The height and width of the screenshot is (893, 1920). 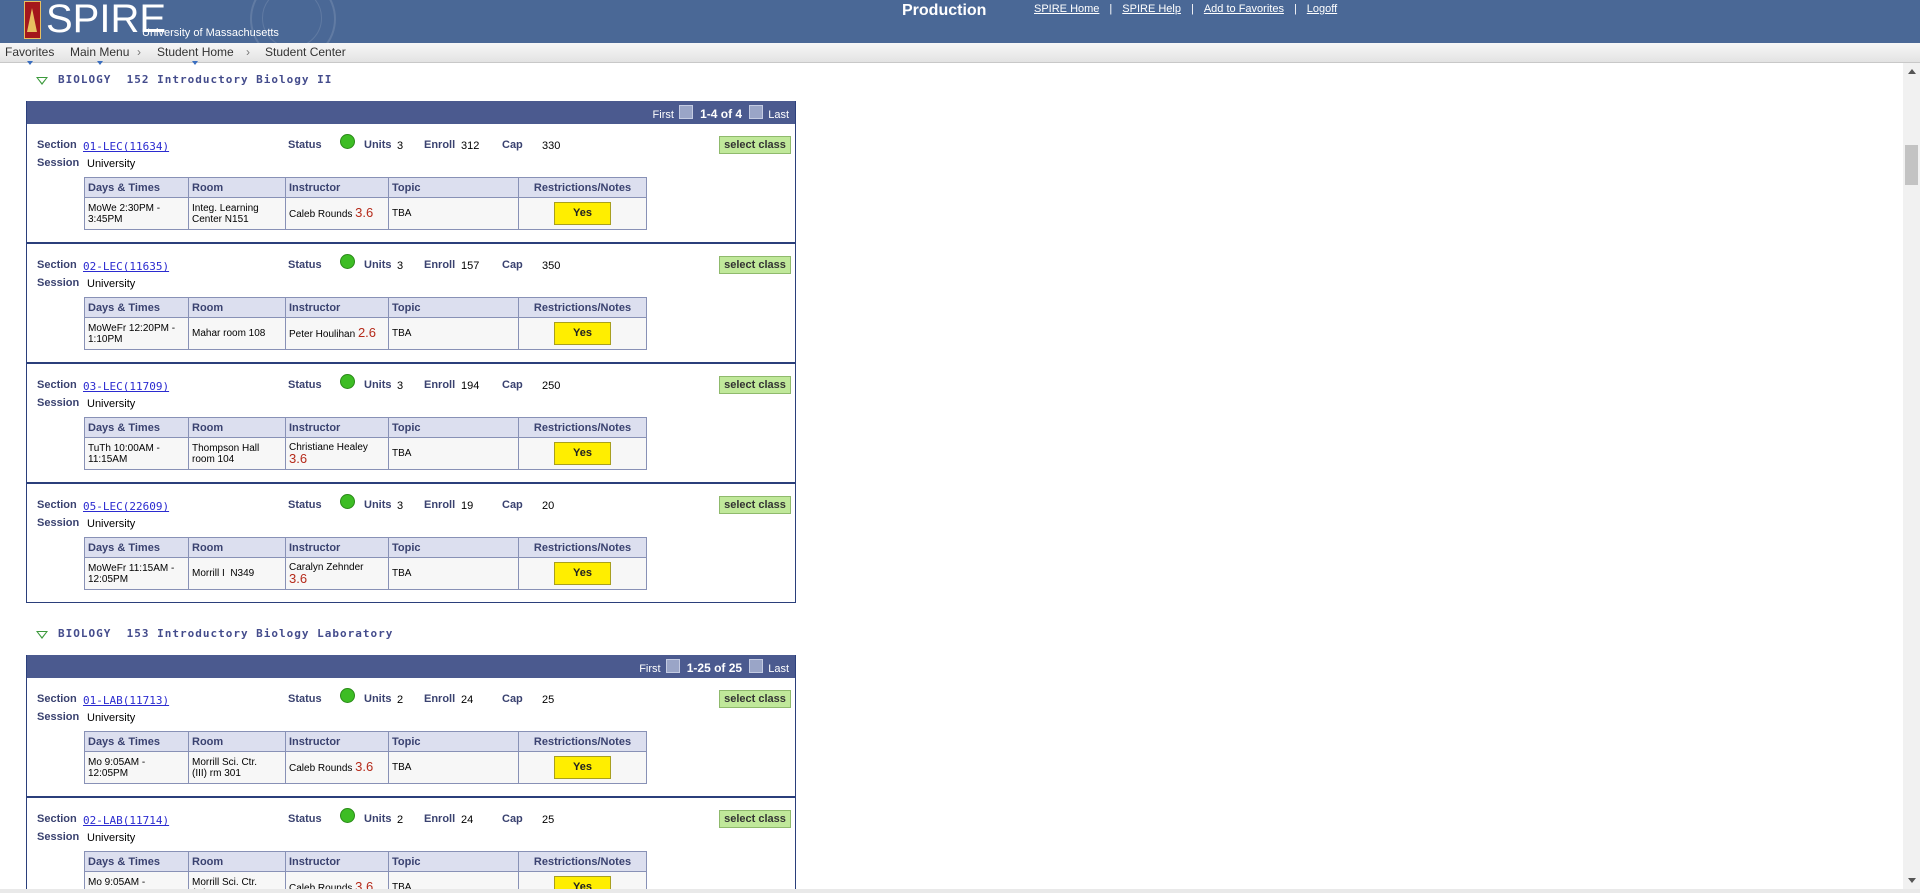 I want to click on days-times-cell: MoWe 2:30PM - 3:45PM, so click(x=136, y=213).